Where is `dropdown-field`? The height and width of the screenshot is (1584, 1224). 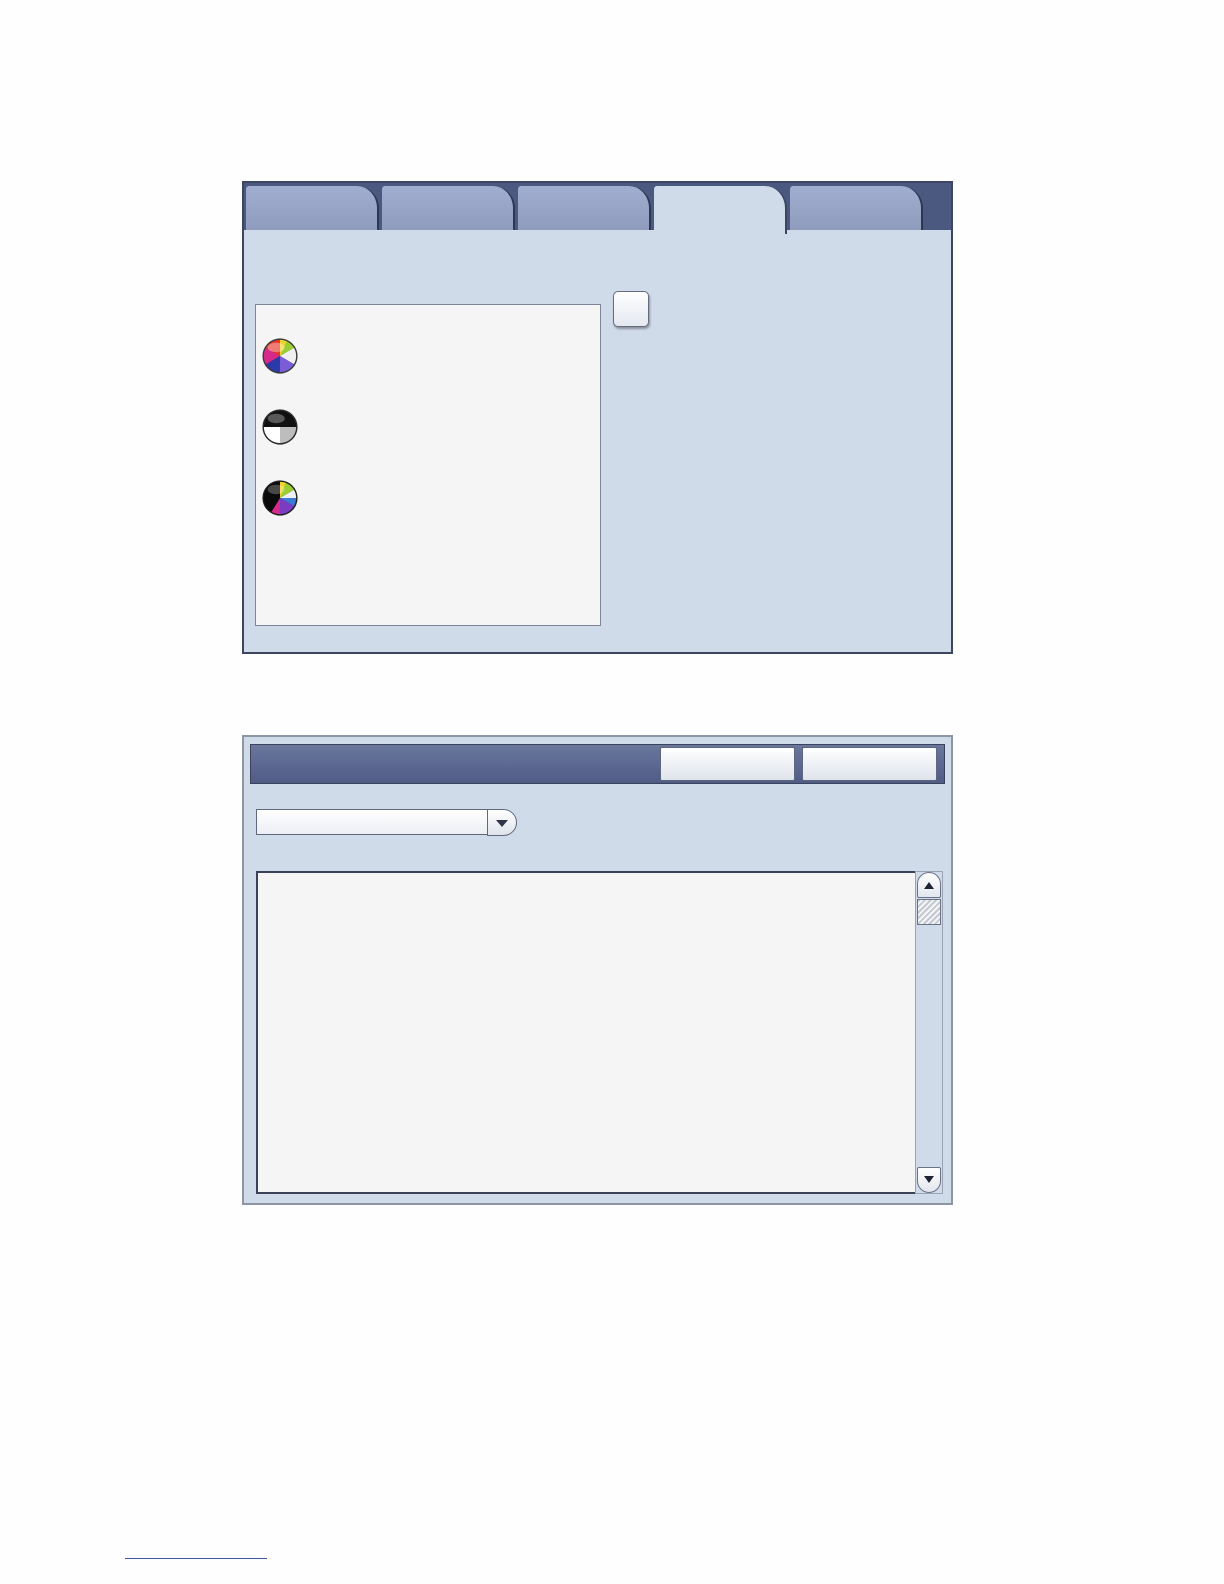
dropdown-field is located at coordinates (372, 822).